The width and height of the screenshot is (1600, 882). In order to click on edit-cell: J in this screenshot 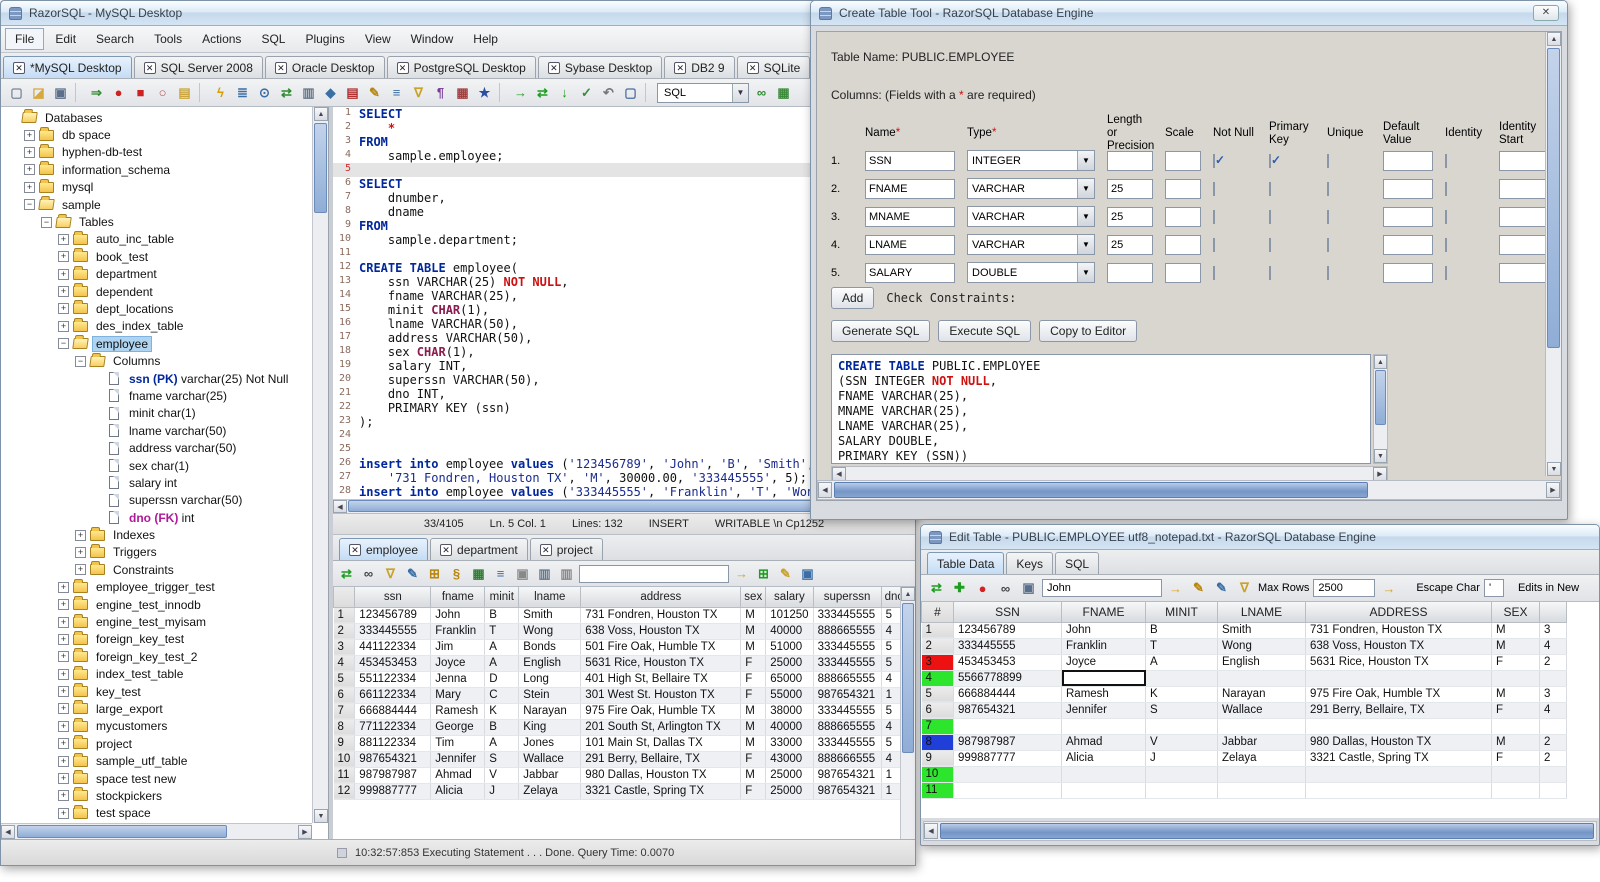, I will do `click(1181, 758)`.